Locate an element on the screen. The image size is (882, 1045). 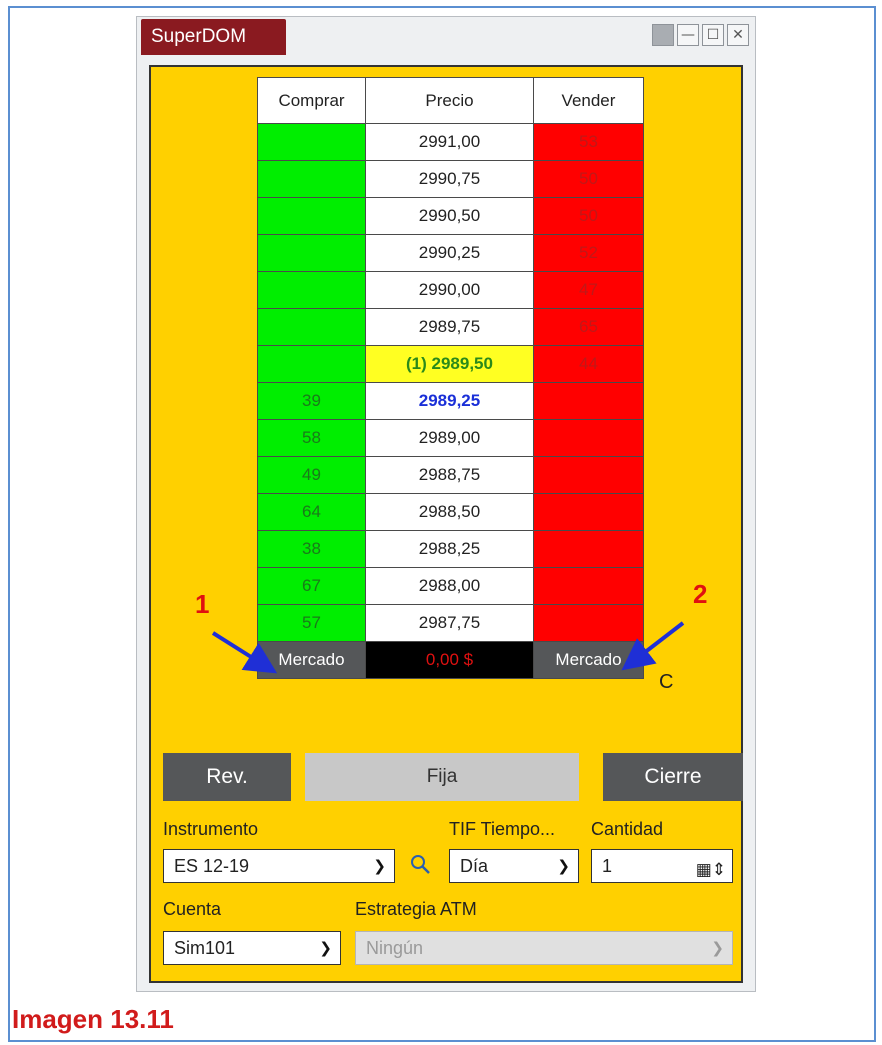
account-select: Sim101 ❯ is located at coordinates (252, 948).